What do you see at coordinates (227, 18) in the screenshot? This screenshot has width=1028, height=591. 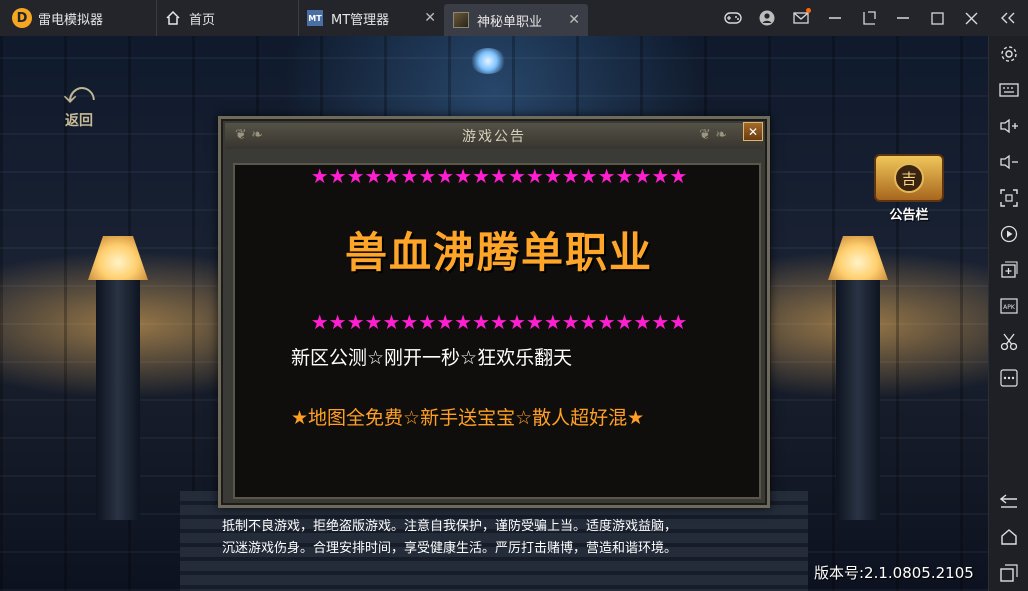 I see `tab-home: 首页` at bounding box center [227, 18].